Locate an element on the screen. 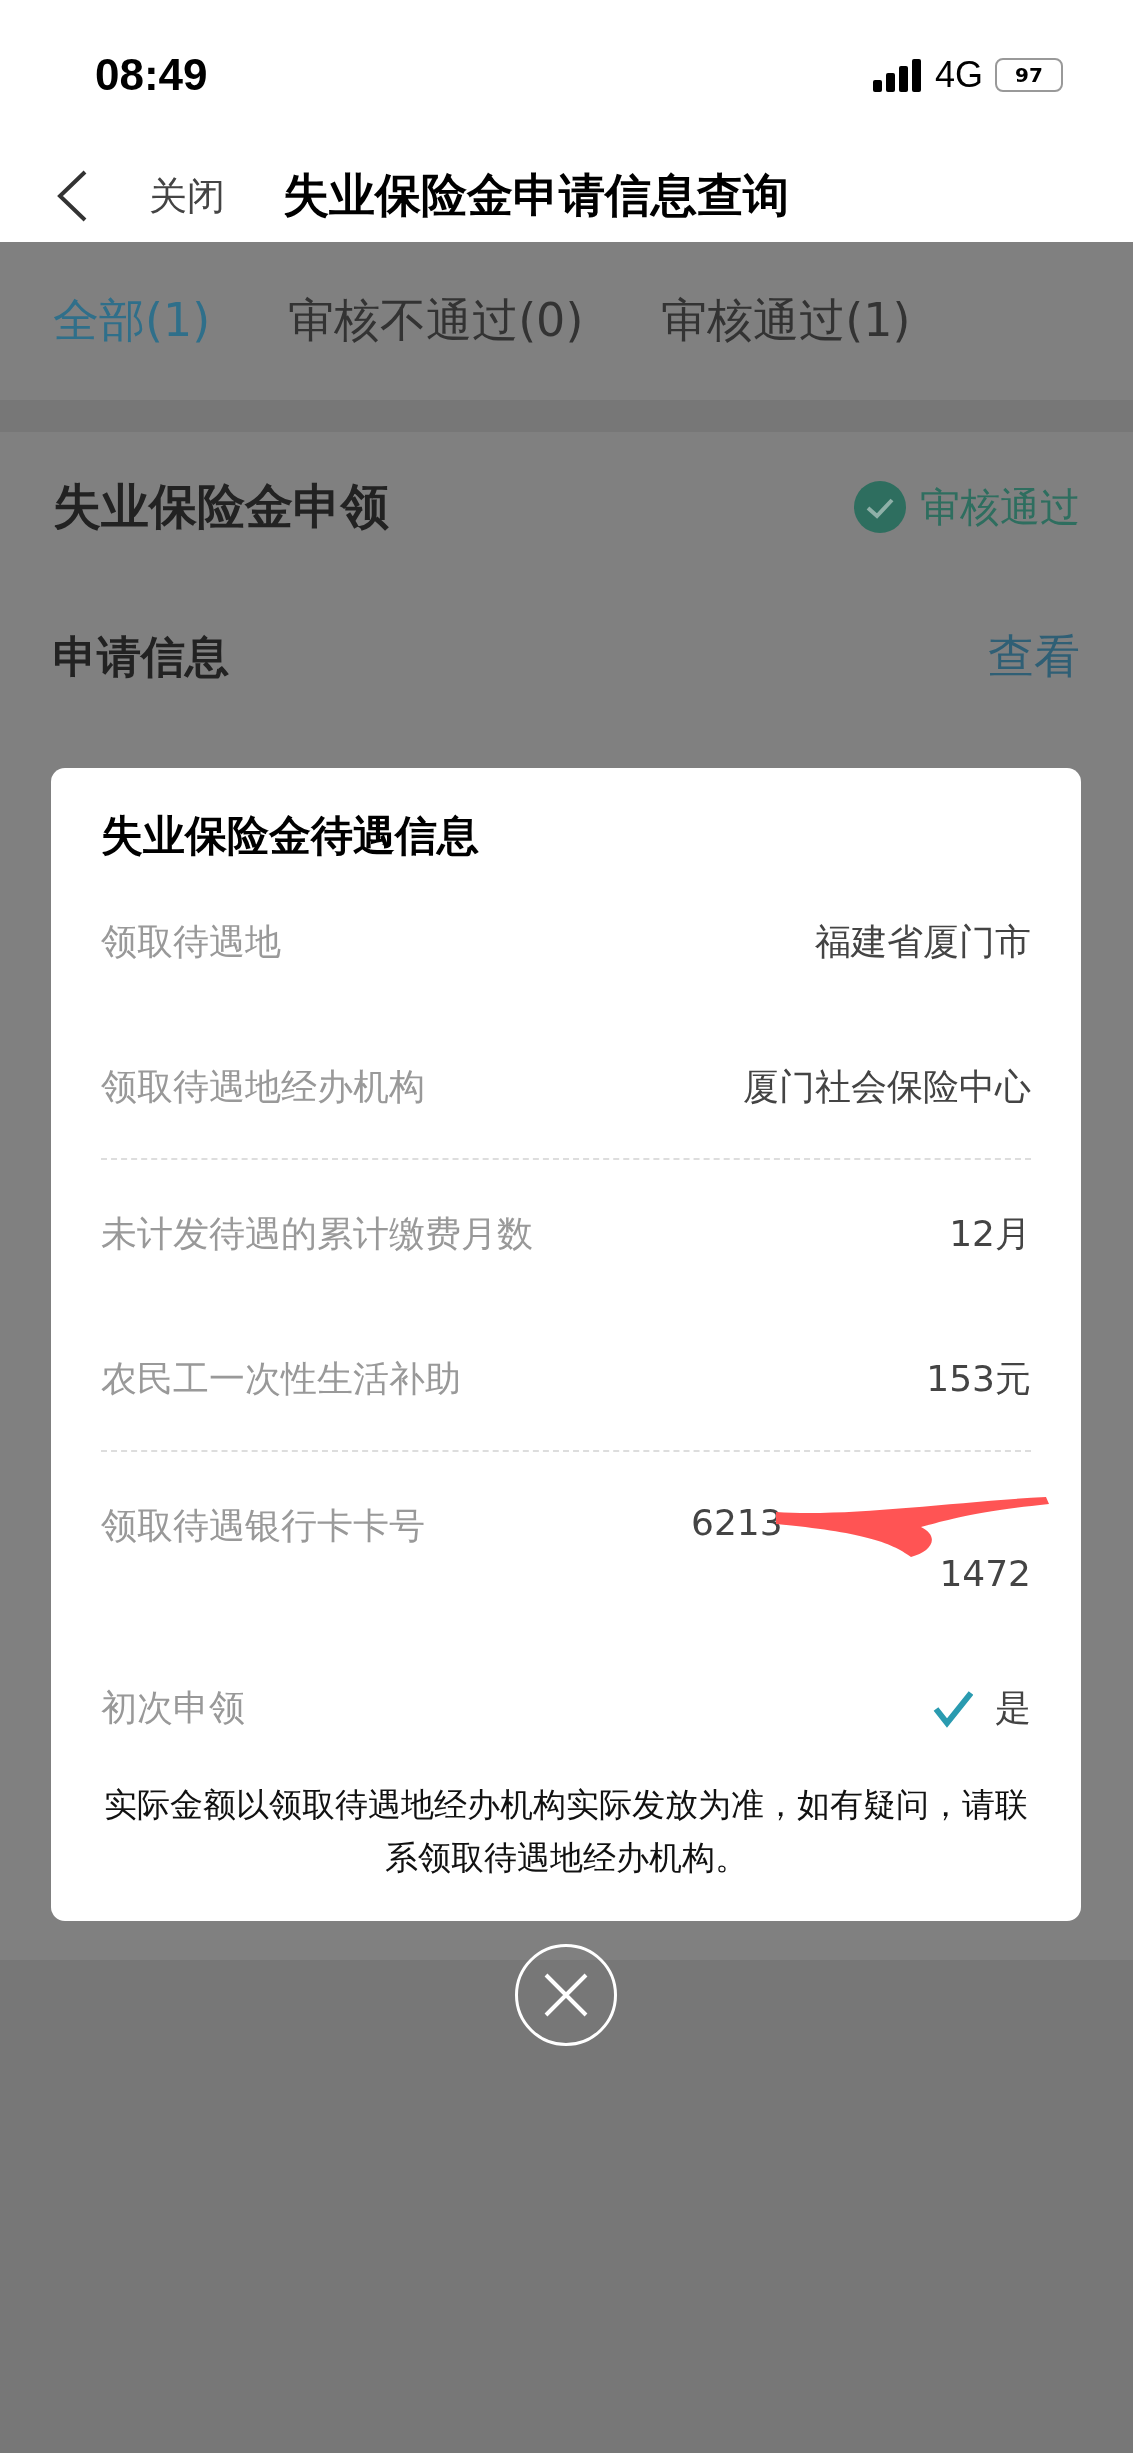 Image resolution: width=1133 pixels, height=2453 pixels. field-label: 领取待遇银行卡卡号 is located at coordinates (263, 1526).